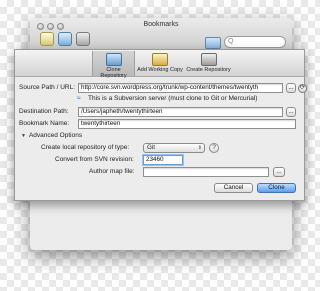 The height and width of the screenshot is (291, 320). I want to click on source-path-label: Source Path / URL:, so click(47, 87).